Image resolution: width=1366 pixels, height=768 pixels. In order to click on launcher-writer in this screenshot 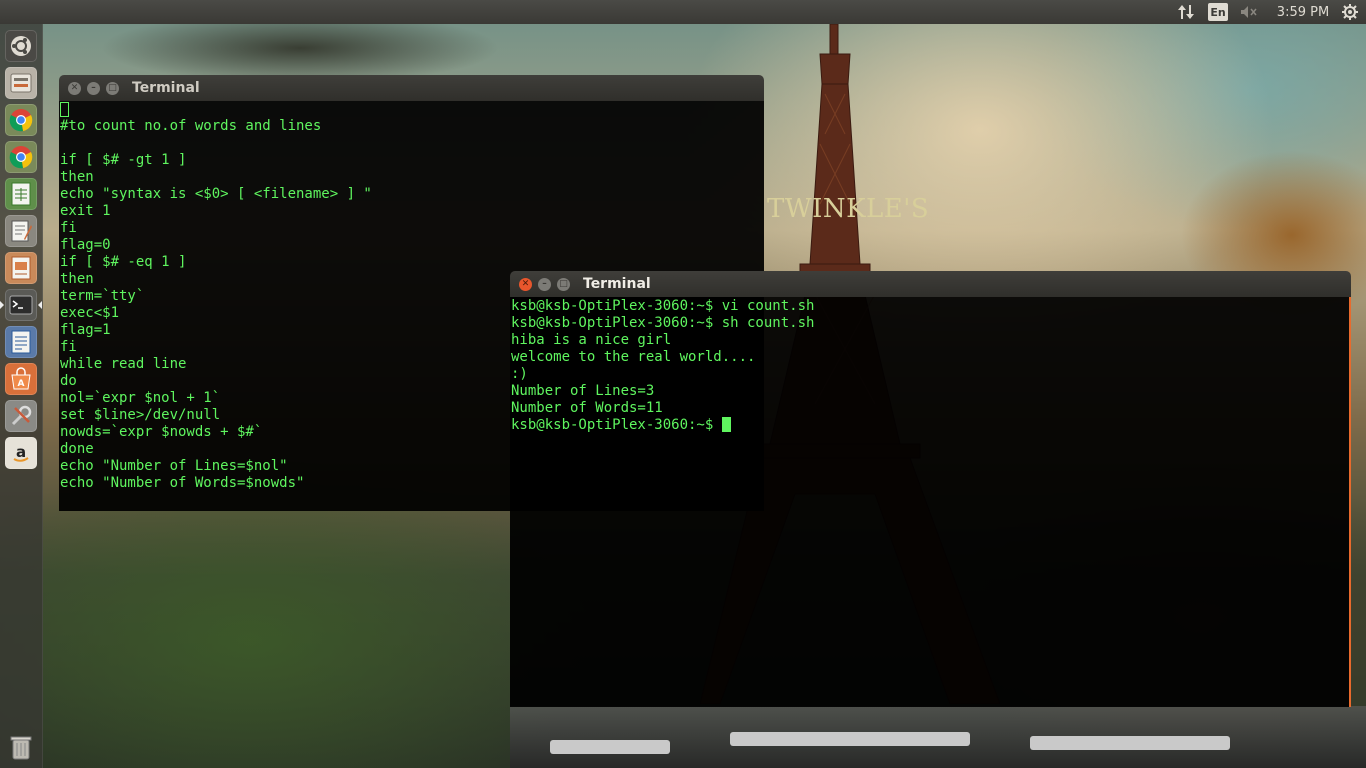, I will do `click(21, 342)`.